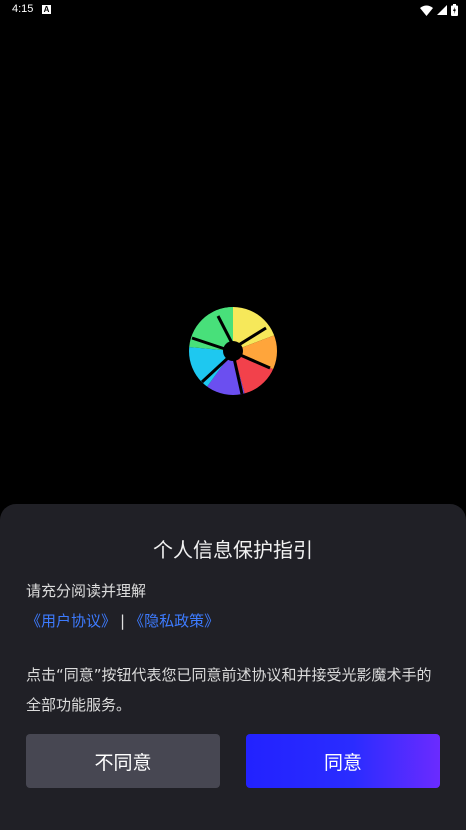 This screenshot has height=830, width=466. Describe the element at coordinates (454, 10) in the screenshot. I see `battery-icon` at that location.